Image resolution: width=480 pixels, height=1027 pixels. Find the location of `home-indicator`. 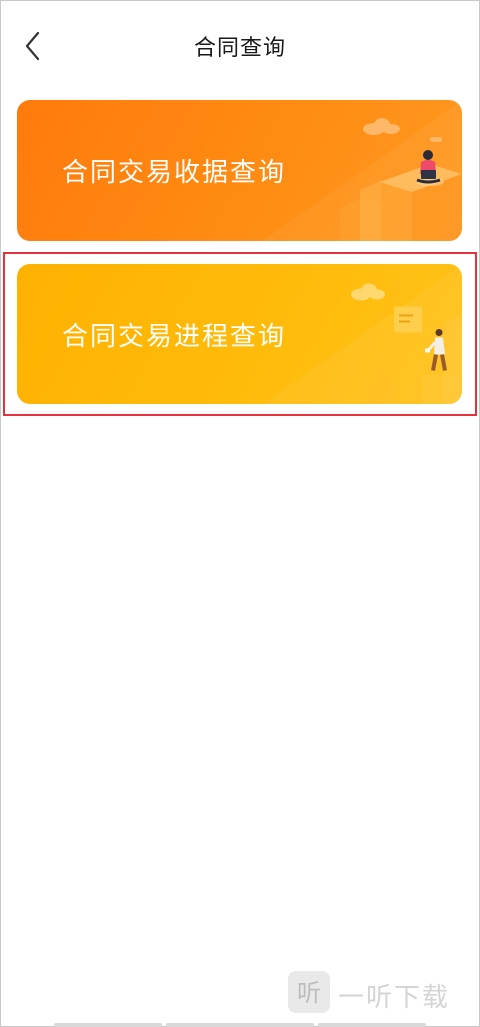

home-indicator is located at coordinates (240, 1024).